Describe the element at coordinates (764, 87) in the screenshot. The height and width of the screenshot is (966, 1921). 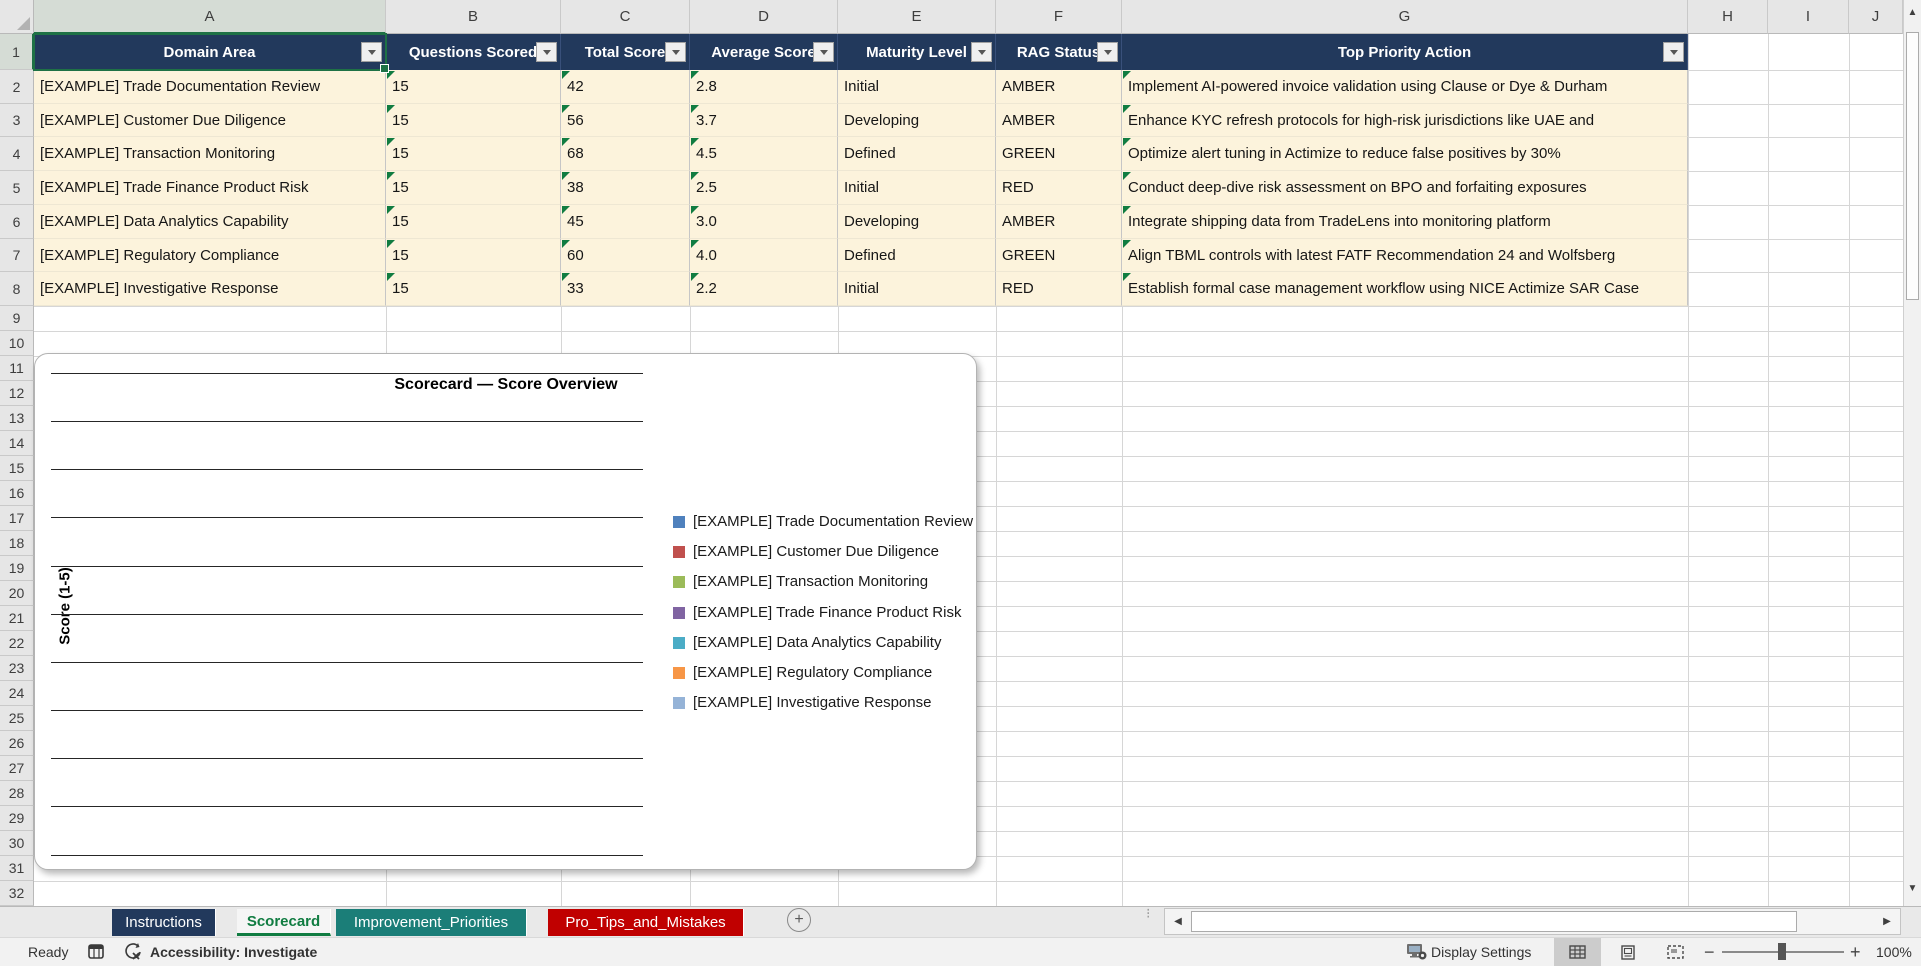
I see `table-cell: 2.8` at that location.